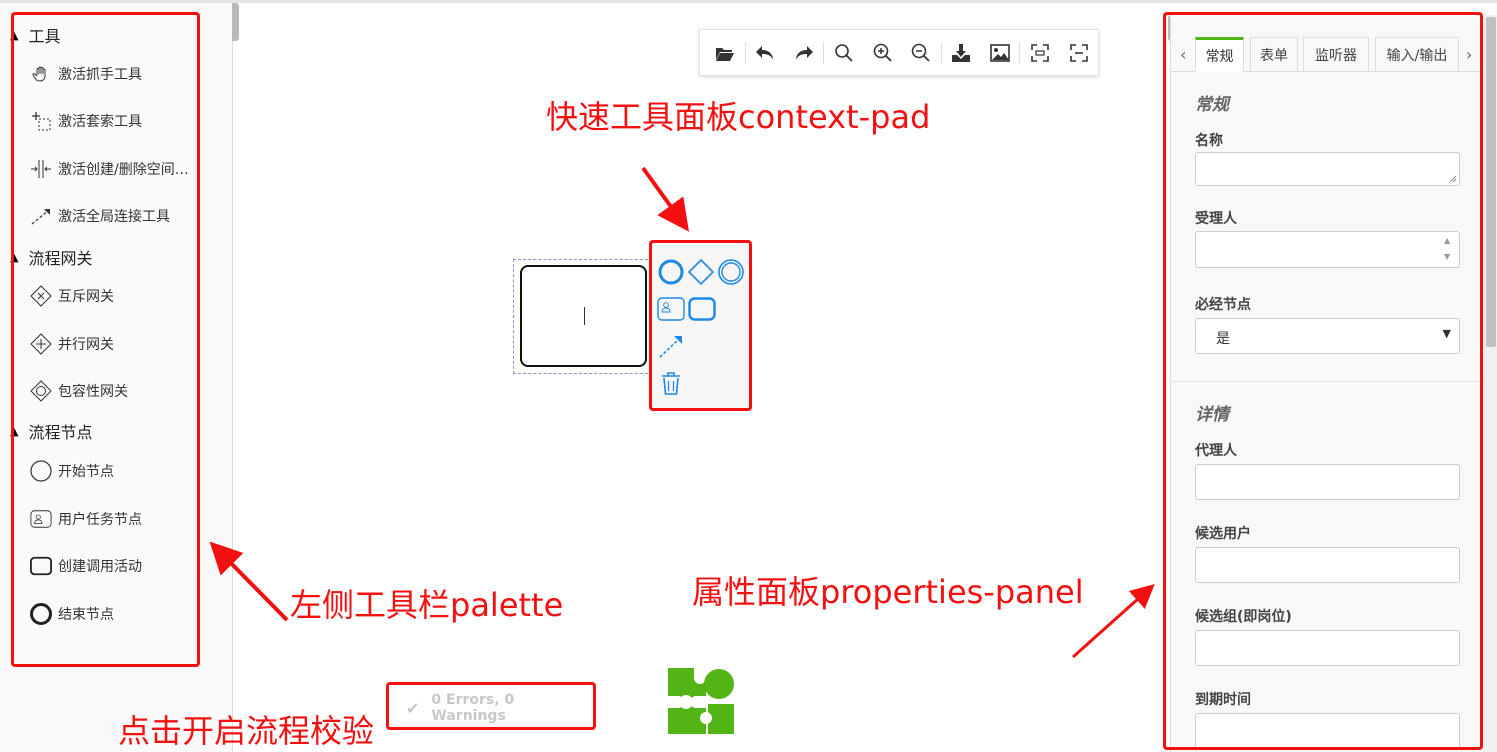 This screenshot has height=752, width=1497. What do you see at coordinates (765, 53) in the screenshot?
I see `undo-icon` at bounding box center [765, 53].